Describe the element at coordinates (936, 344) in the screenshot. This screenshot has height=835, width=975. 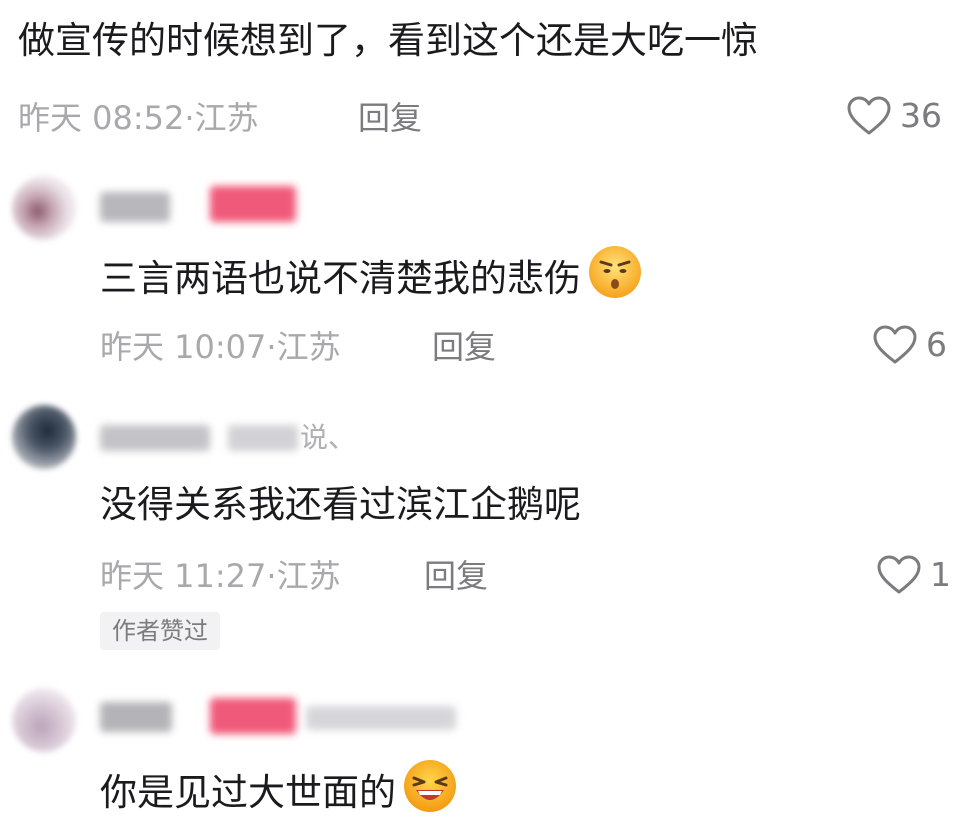
I see `like-count: 6` at that location.